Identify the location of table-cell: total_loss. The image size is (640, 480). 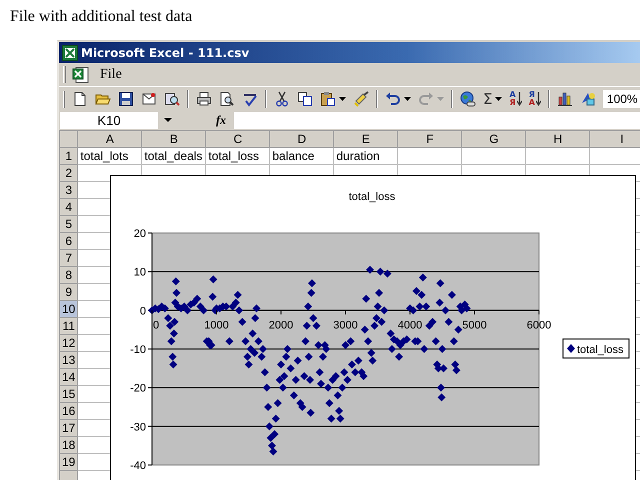
(238, 156).